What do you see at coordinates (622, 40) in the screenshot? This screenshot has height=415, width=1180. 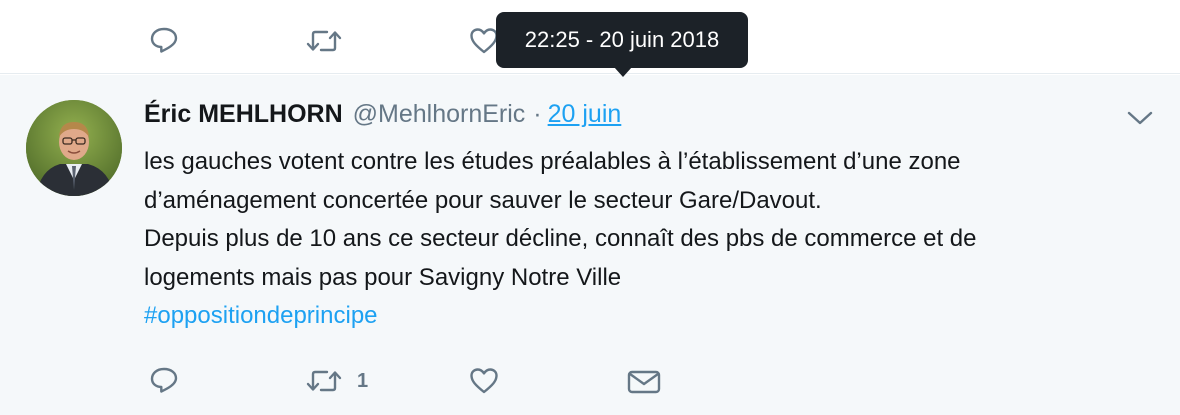 I see `timestamp-tooltip: 22:25 - 20 juin 2018` at bounding box center [622, 40].